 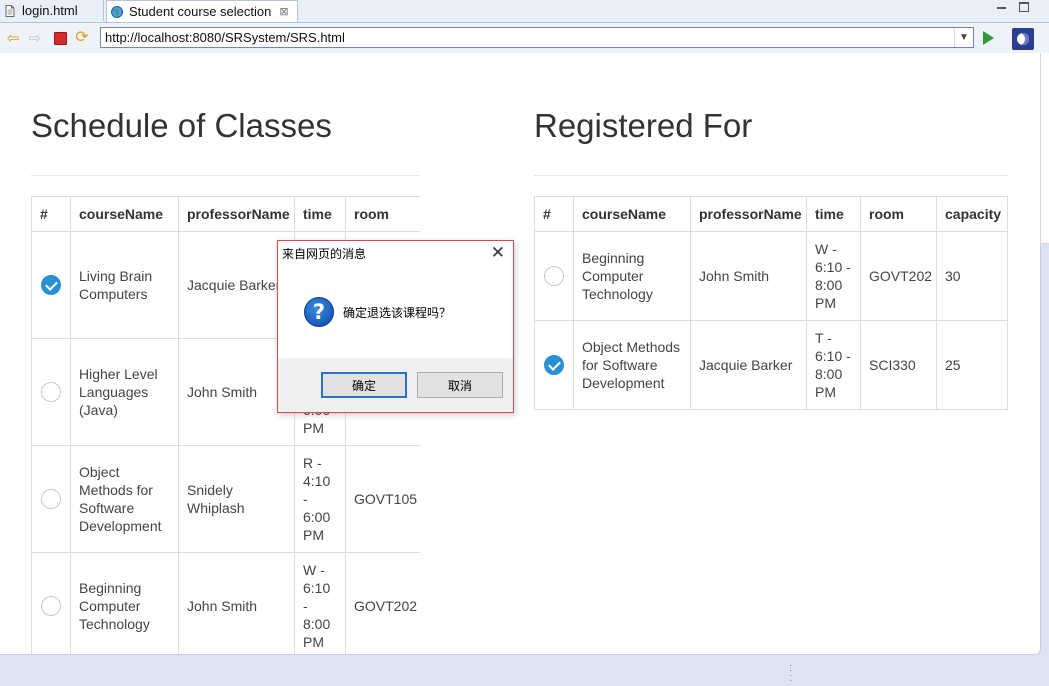 I want to click on stop-icon, so click(x=60, y=38).